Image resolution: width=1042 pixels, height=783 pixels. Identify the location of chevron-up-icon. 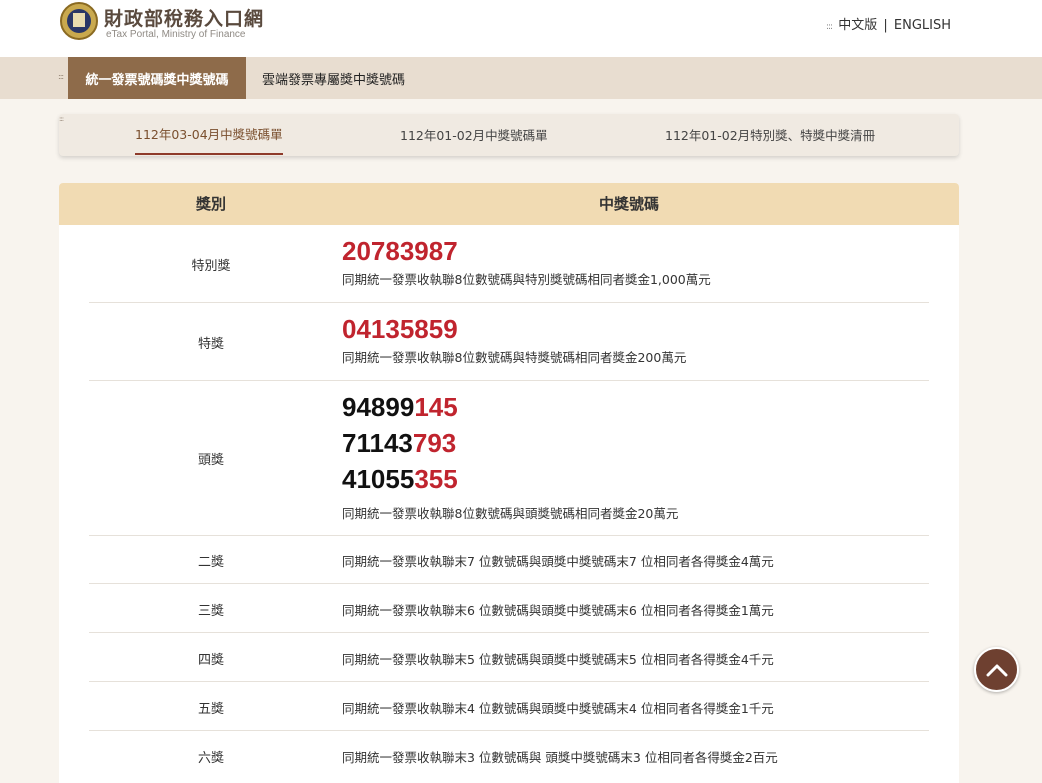
(996, 670).